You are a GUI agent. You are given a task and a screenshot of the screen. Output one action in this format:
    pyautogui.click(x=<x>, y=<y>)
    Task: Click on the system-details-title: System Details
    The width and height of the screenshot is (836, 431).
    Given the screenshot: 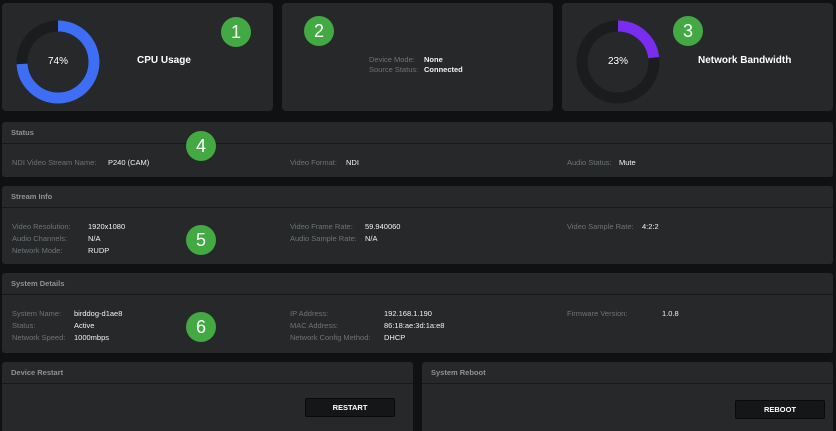 What is the action you would take?
    pyautogui.click(x=417, y=284)
    